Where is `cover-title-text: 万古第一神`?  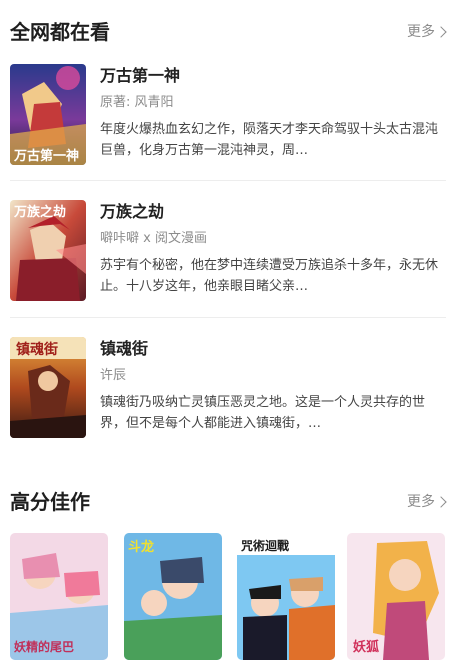
cover-title-text: 万古第一神 is located at coordinates (46, 156).